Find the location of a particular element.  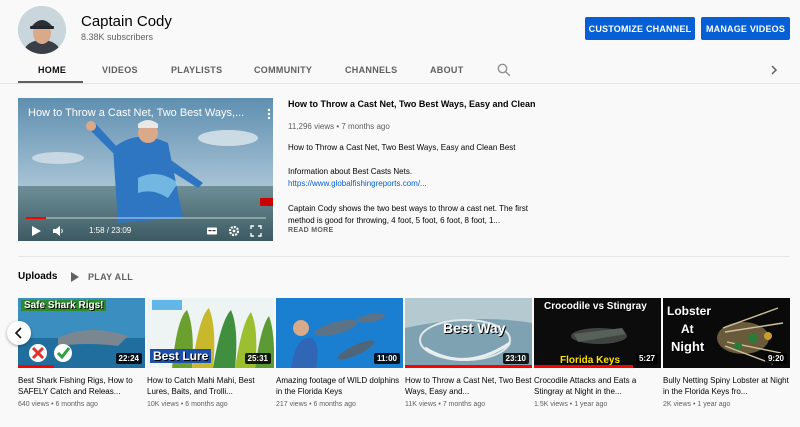

tab-about: ABOUT is located at coordinates (447, 70).